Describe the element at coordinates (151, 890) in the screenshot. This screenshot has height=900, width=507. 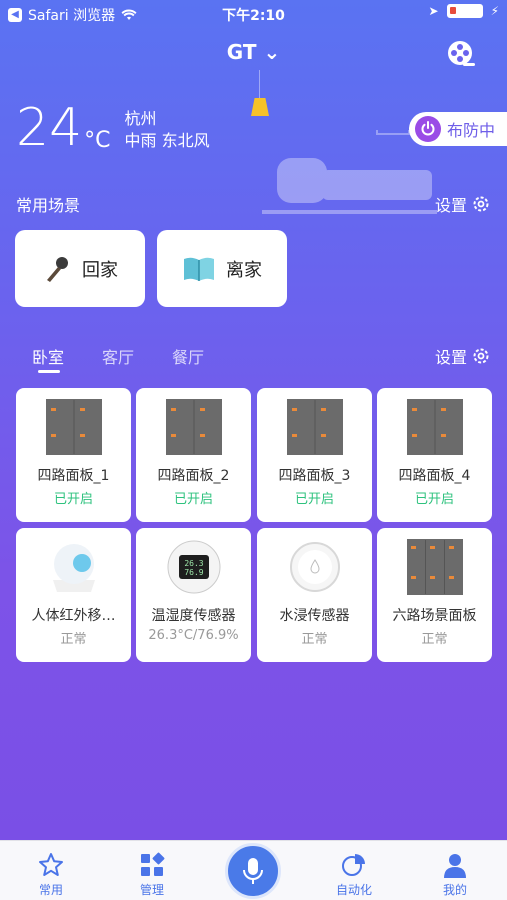
I see `tab-label: 管理` at that location.